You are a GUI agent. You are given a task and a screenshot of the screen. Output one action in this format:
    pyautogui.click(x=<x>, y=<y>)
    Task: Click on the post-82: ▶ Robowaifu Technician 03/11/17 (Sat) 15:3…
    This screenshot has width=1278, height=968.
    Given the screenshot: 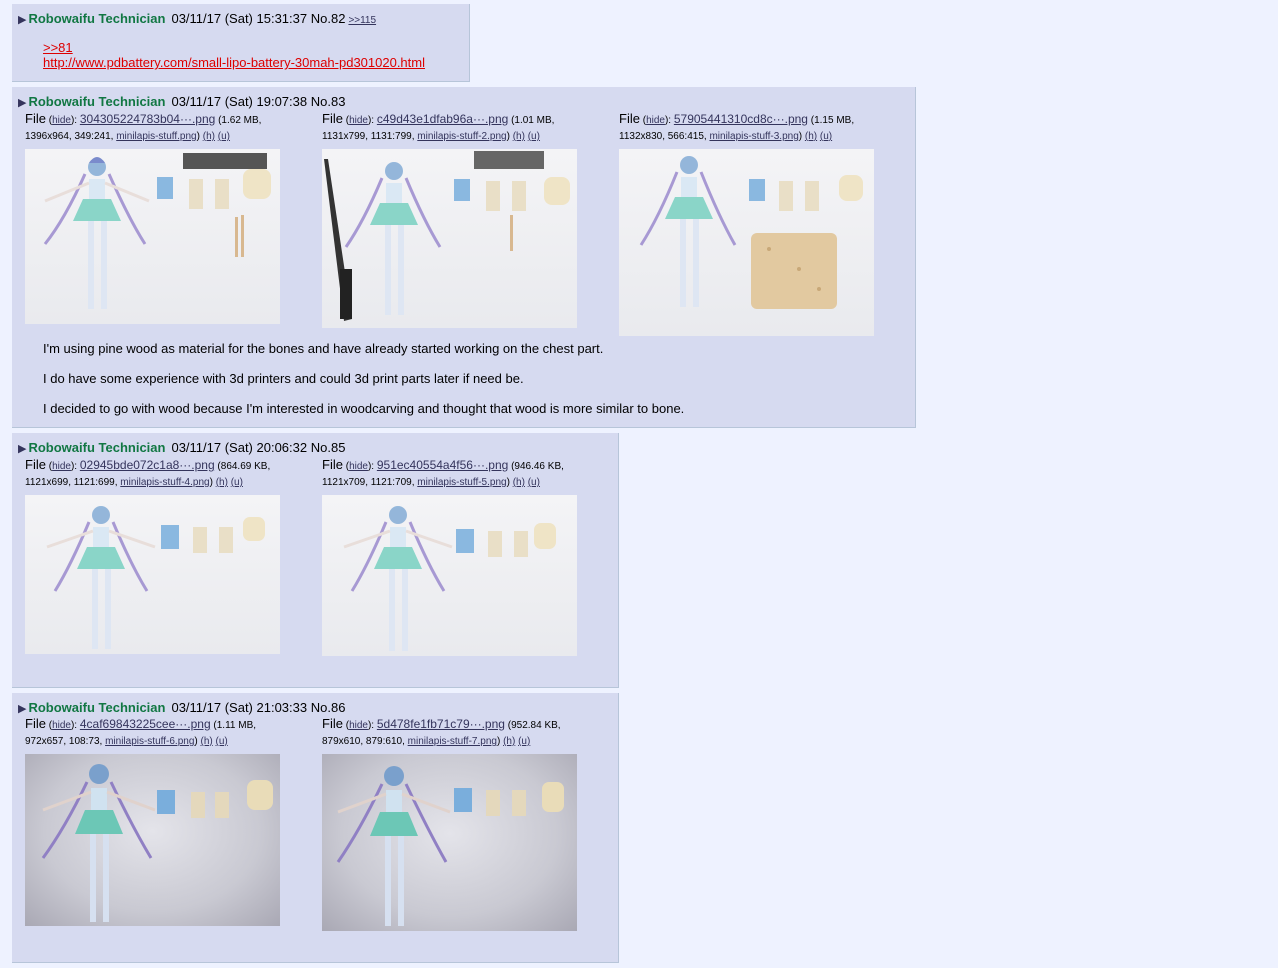 What is the action you would take?
    pyautogui.click(x=241, y=43)
    